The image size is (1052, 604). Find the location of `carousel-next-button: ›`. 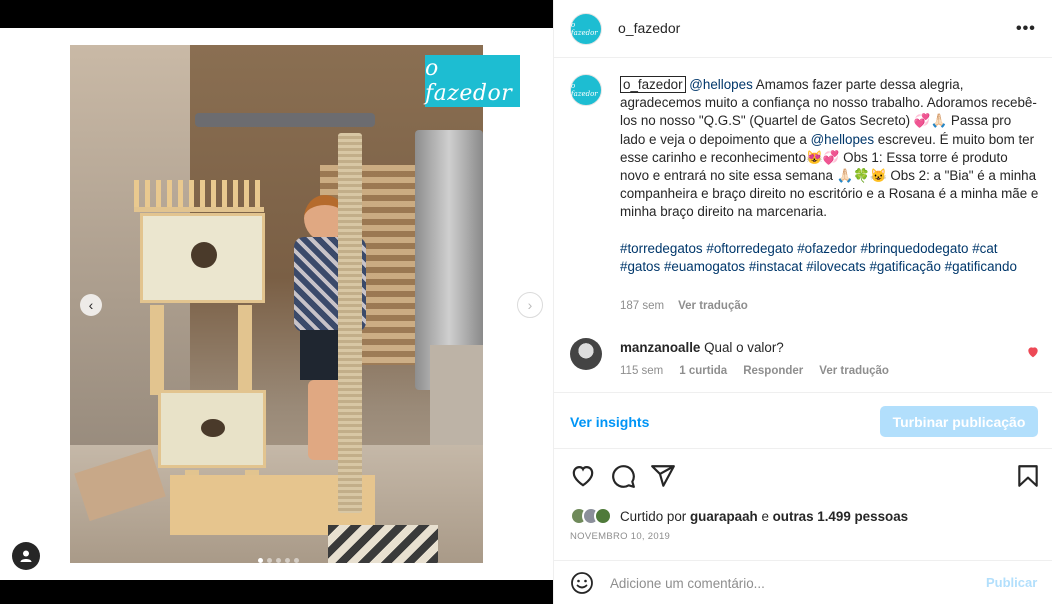

carousel-next-button: › is located at coordinates (530, 305).